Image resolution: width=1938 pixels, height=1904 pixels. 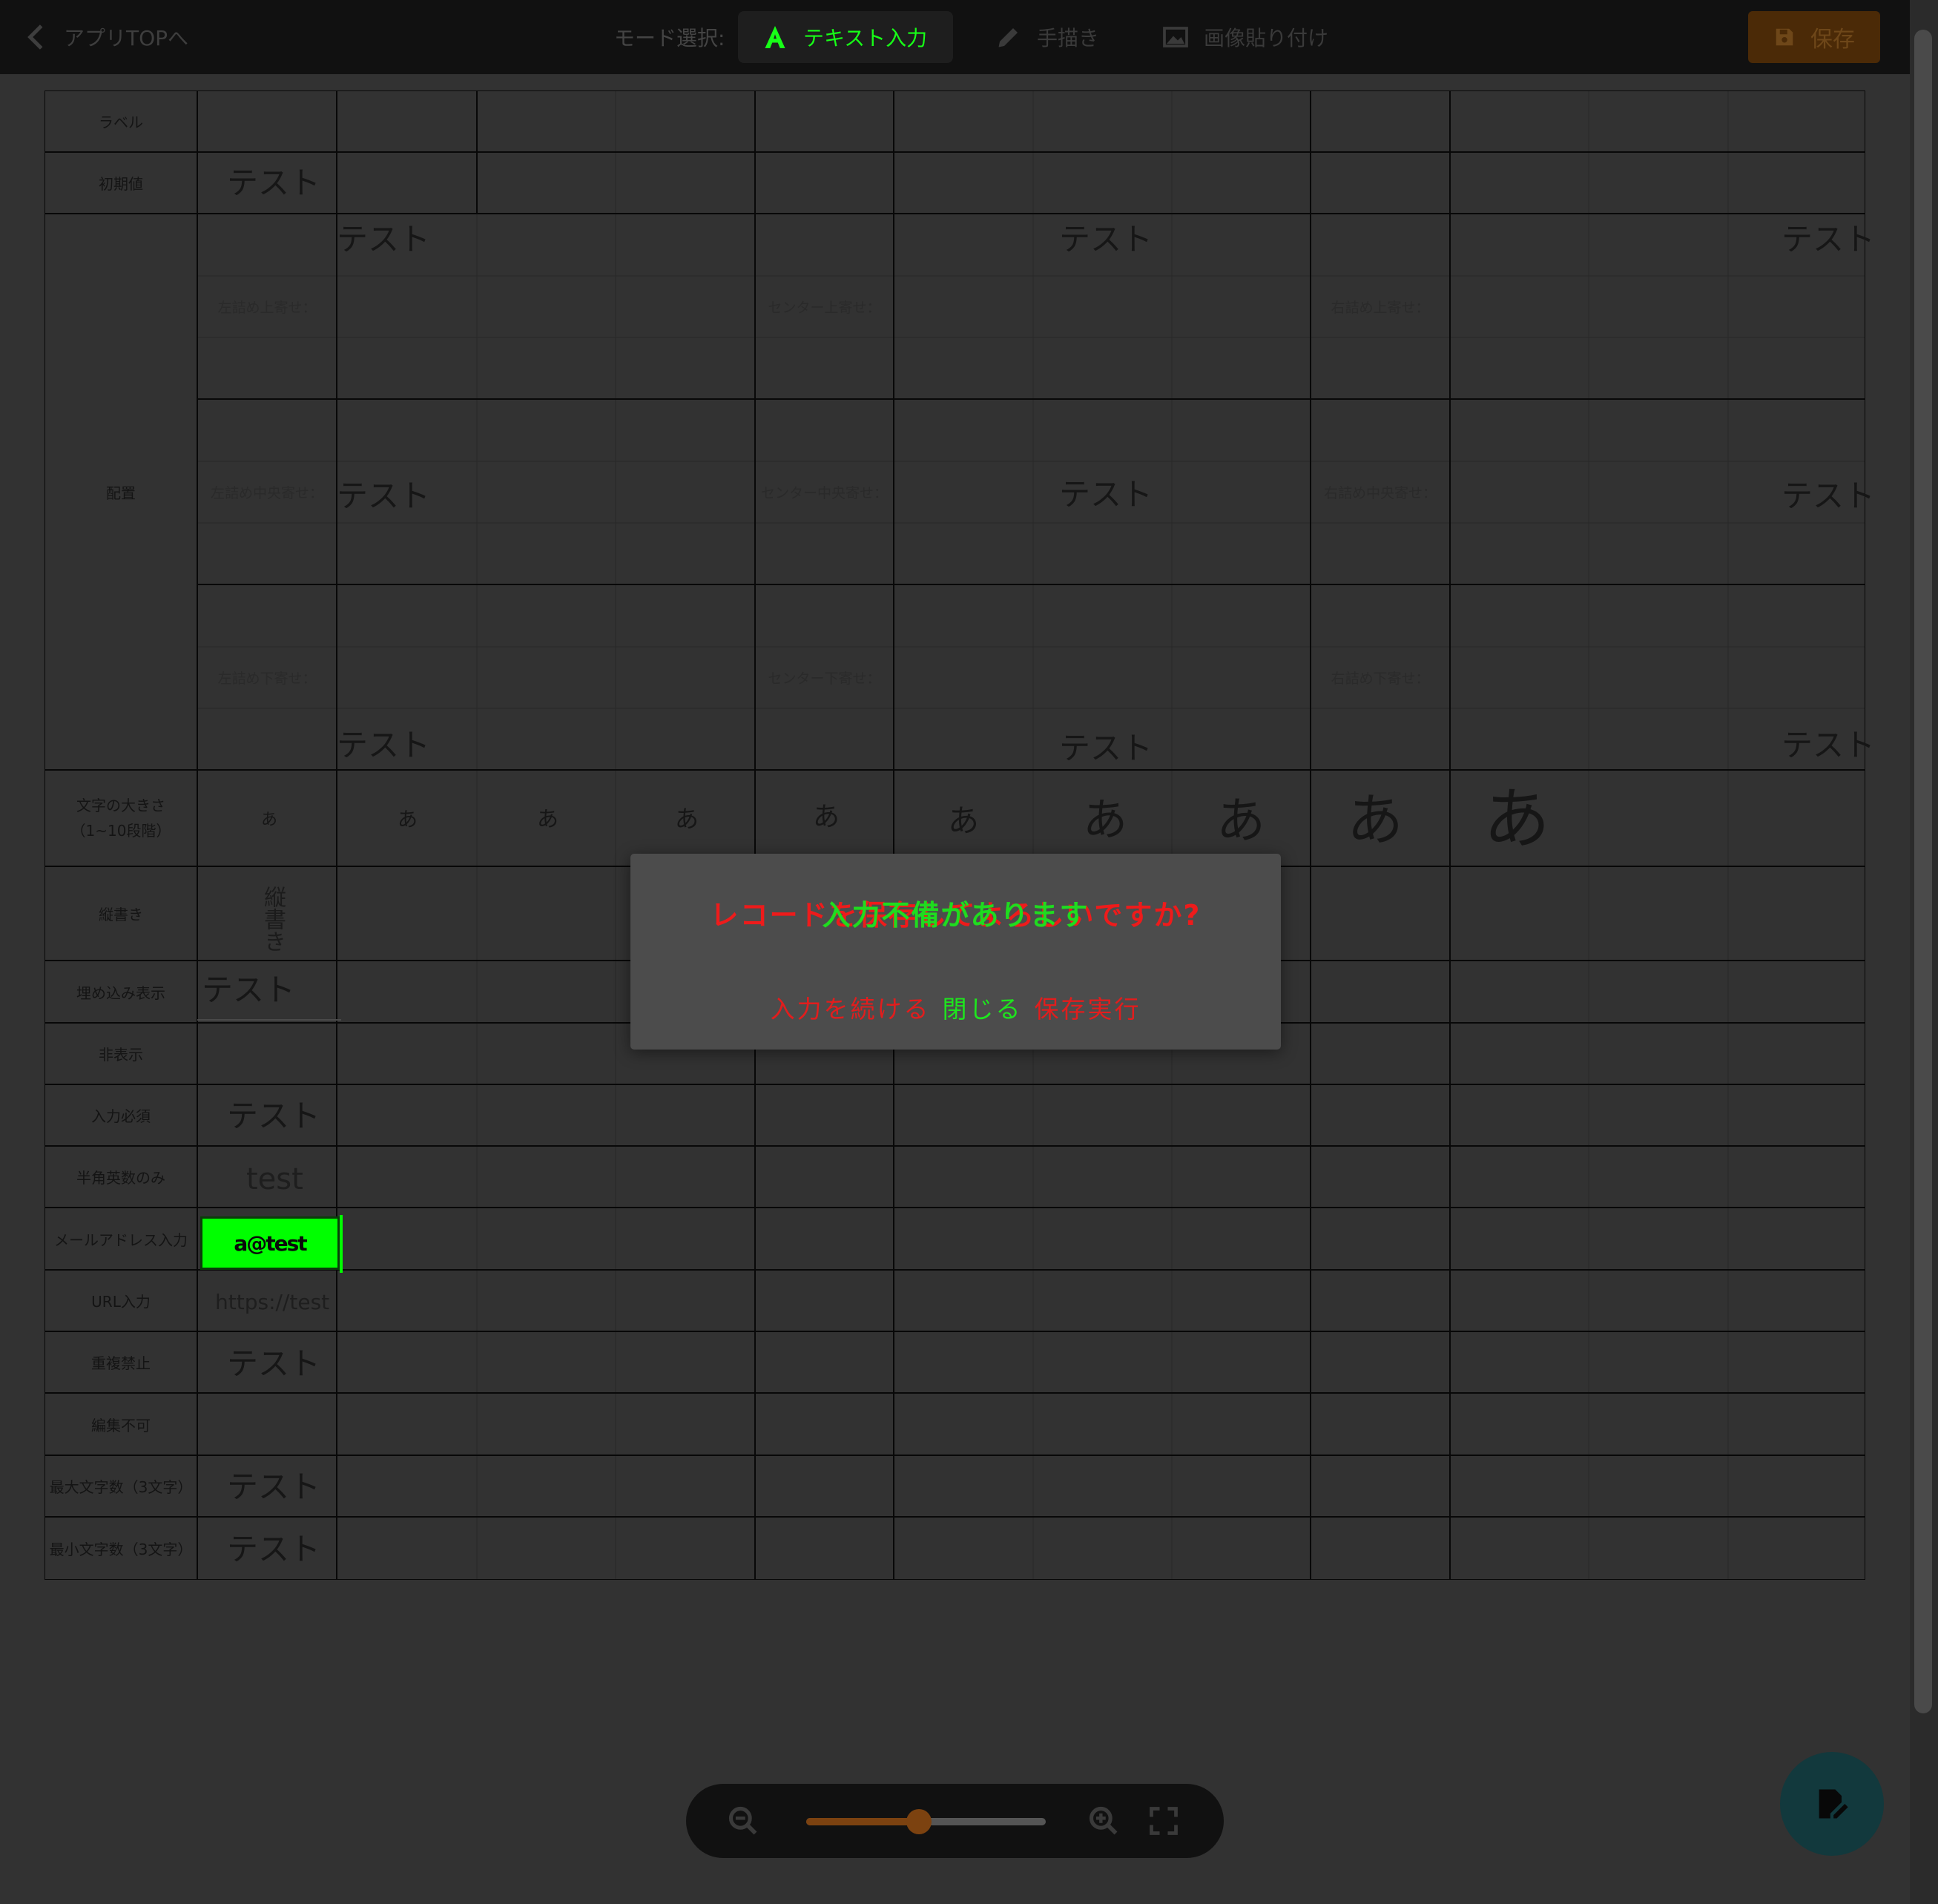 What do you see at coordinates (273, 184) in the screenshot?
I see `initial-value-field: テスト` at bounding box center [273, 184].